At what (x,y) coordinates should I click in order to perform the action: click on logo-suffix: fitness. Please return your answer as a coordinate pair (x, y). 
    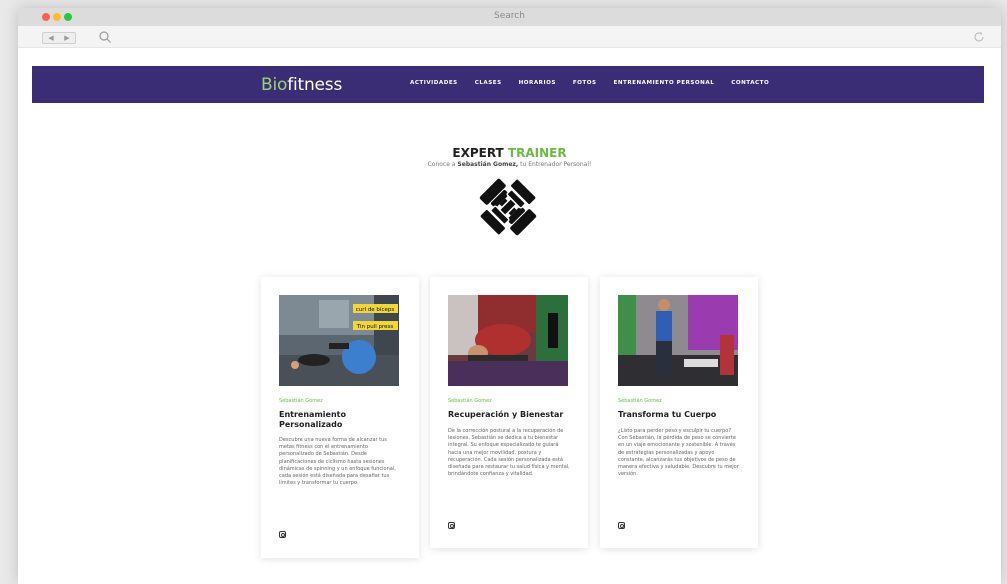
    Looking at the image, I should click on (315, 85).